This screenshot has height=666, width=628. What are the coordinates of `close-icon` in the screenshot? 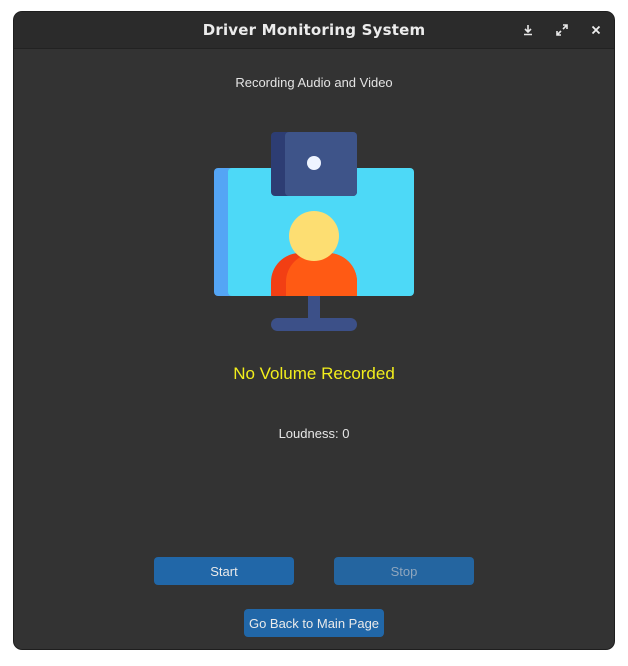 It's located at (596, 30).